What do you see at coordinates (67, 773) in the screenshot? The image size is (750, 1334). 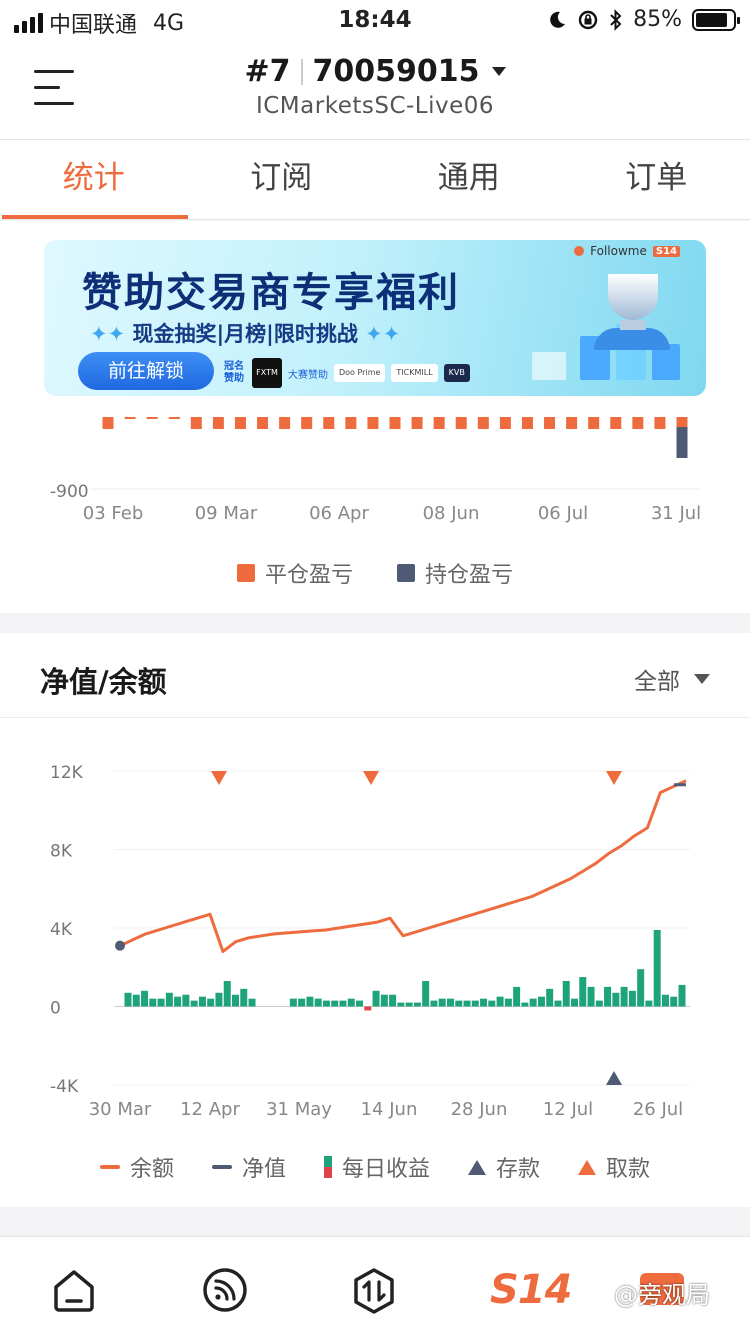 I see `y-tick-label: 12K` at bounding box center [67, 773].